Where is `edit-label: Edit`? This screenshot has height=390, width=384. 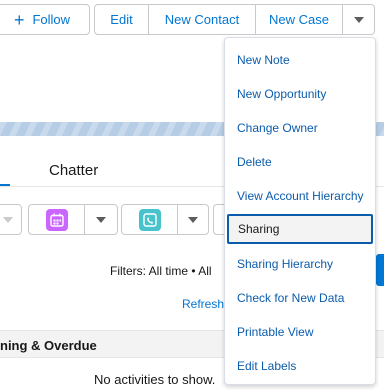 edit-label: Edit is located at coordinates (121, 19).